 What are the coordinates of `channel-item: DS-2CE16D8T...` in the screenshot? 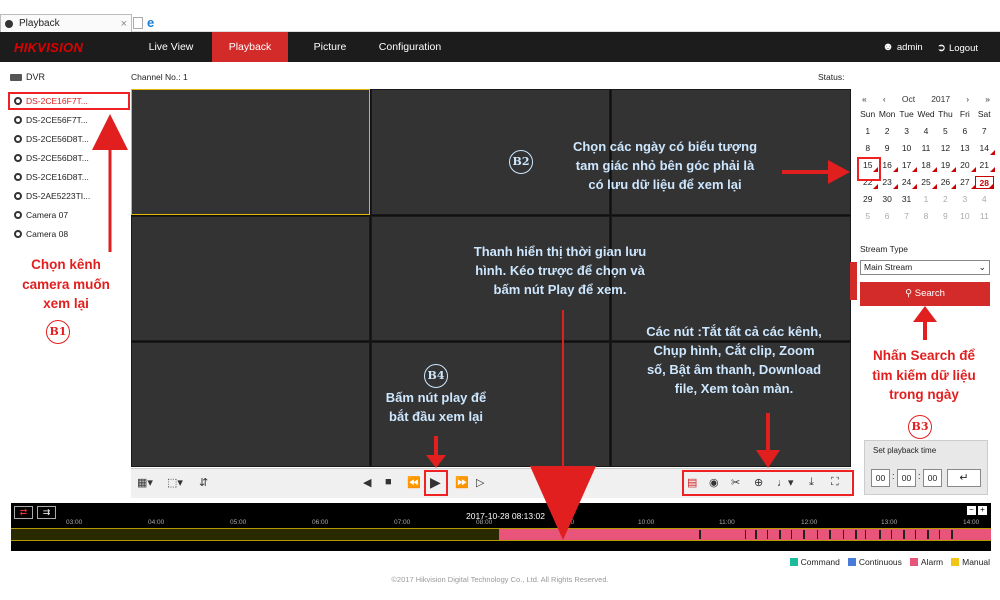 It's located at (51, 177).